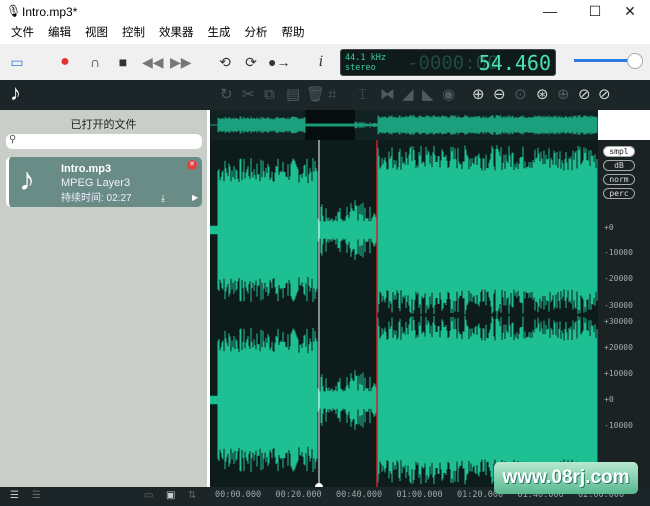 The image size is (650, 506). What do you see at coordinates (584, 95) in the screenshot?
I see `vzoom-in-icon: ⊘` at bounding box center [584, 95].